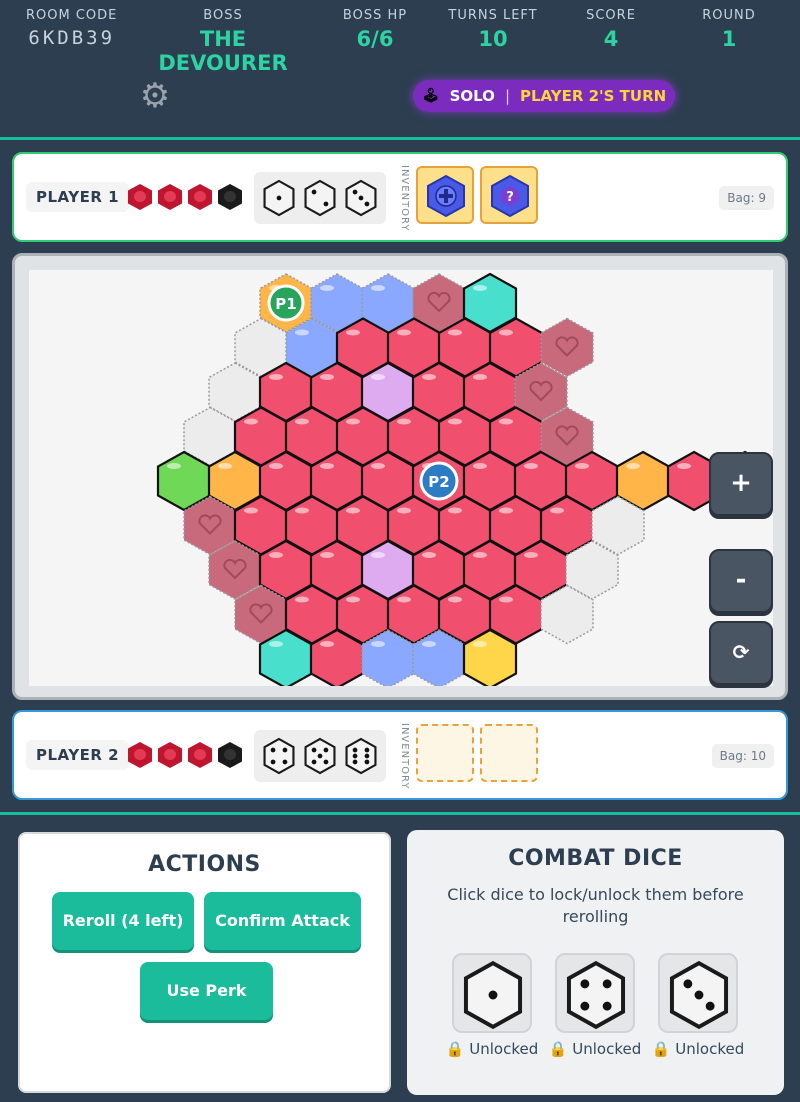 Image resolution: width=800 pixels, height=1102 pixels. I want to click on joystick-icon: 🕹, so click(430, 96).